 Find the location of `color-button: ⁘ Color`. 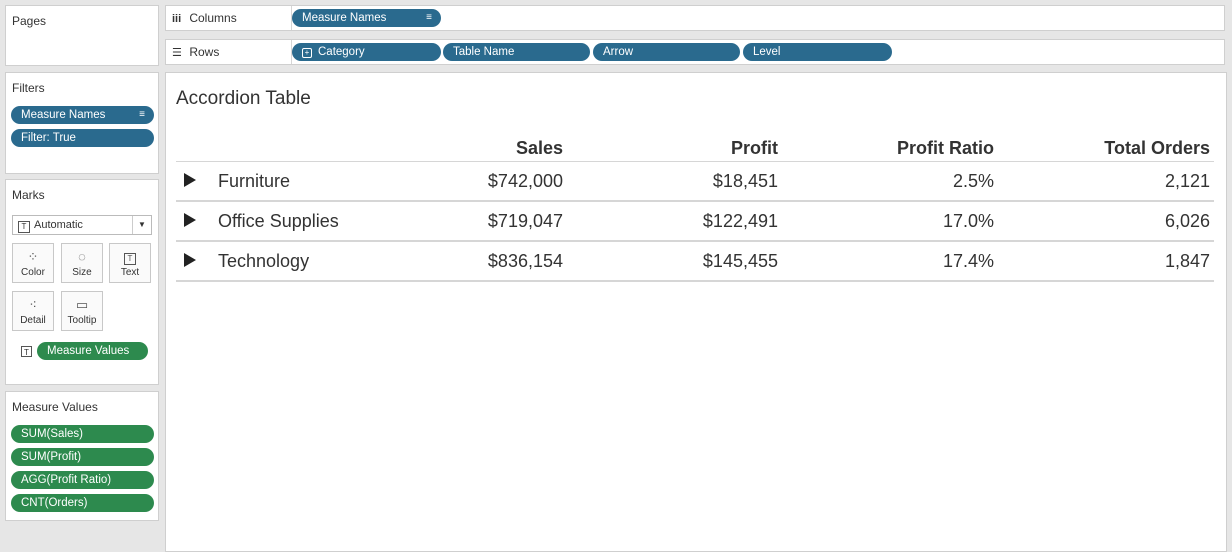

color-button: ⁘ Color is located at coordinates (33, 263).